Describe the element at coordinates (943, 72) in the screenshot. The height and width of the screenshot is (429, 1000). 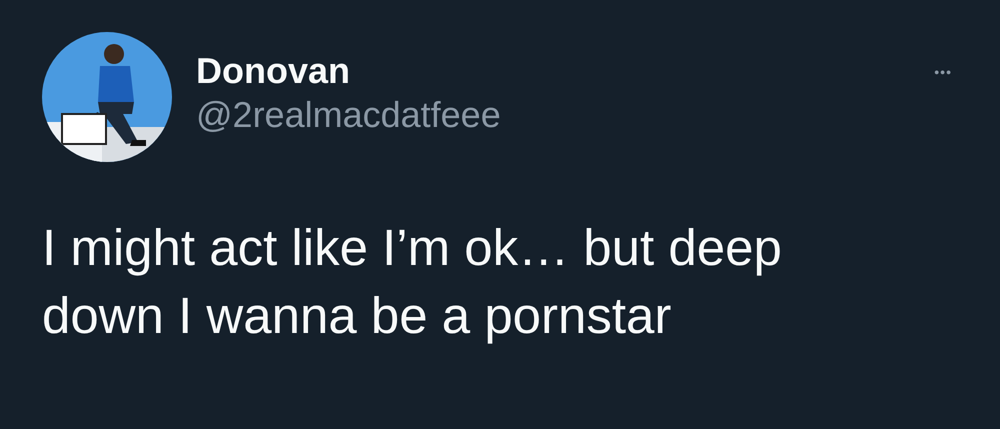
I see `more-options-icon: •••` at that location.